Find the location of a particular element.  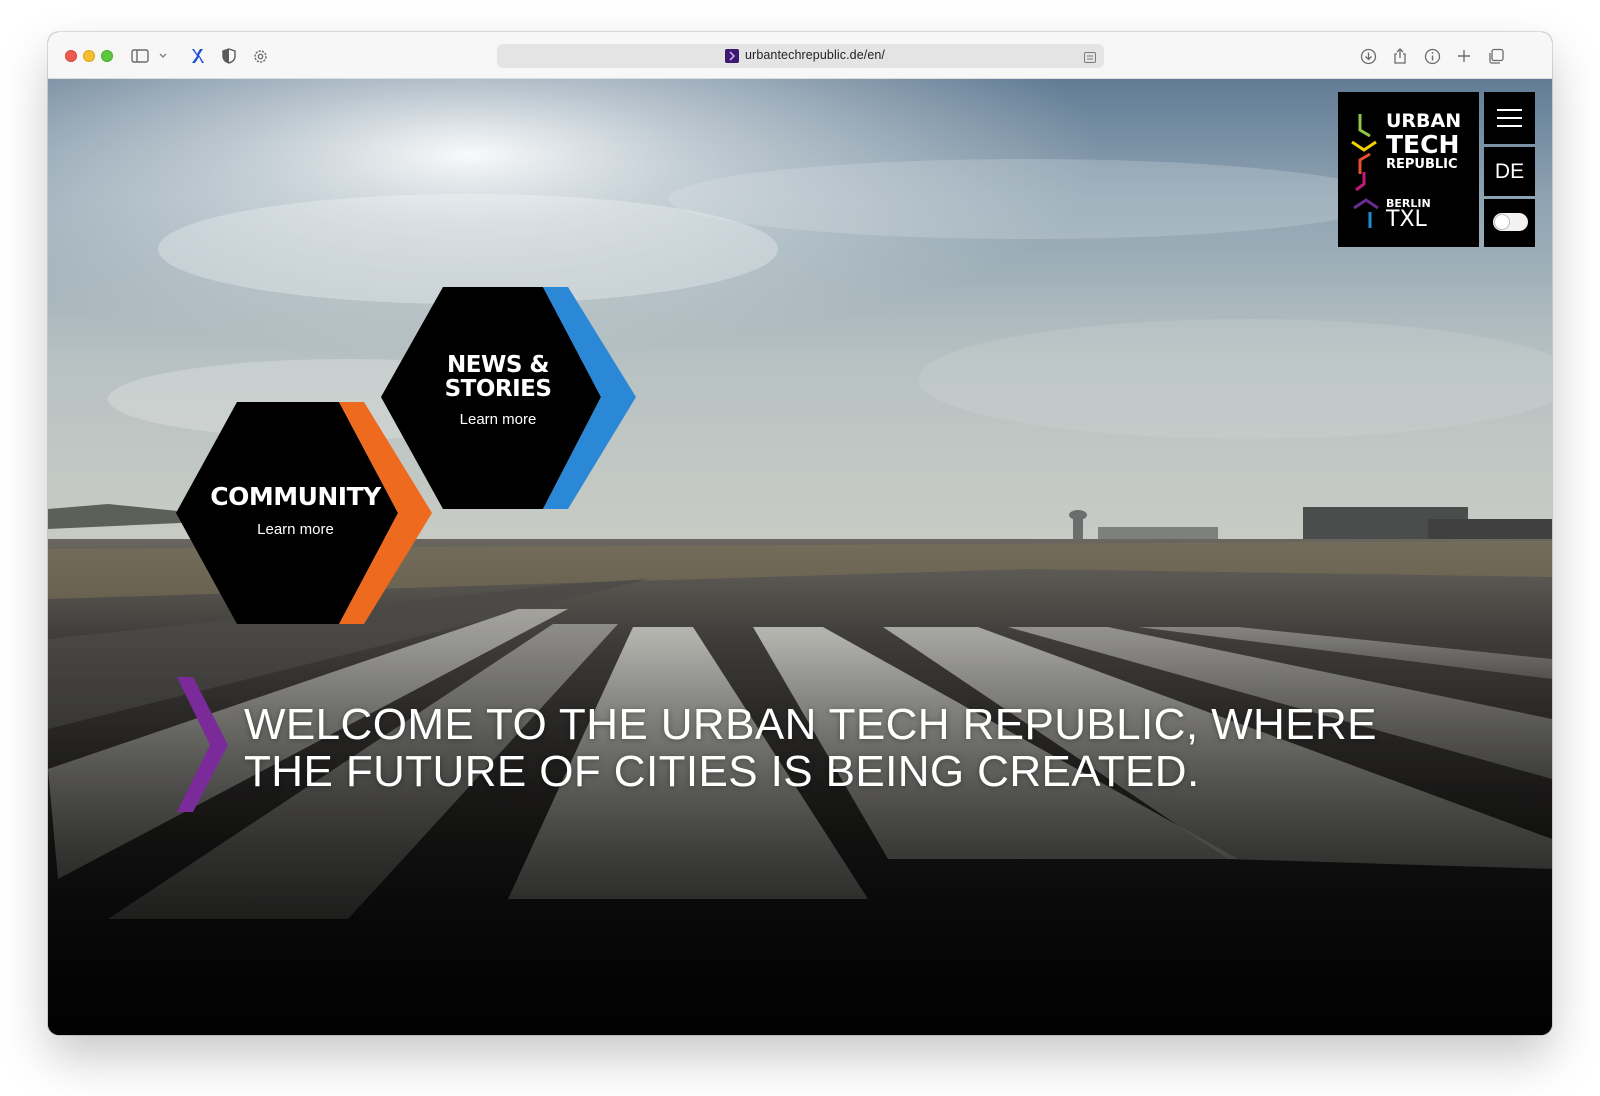

community-title: COMMUNITY is located at coordinates (295, 496).